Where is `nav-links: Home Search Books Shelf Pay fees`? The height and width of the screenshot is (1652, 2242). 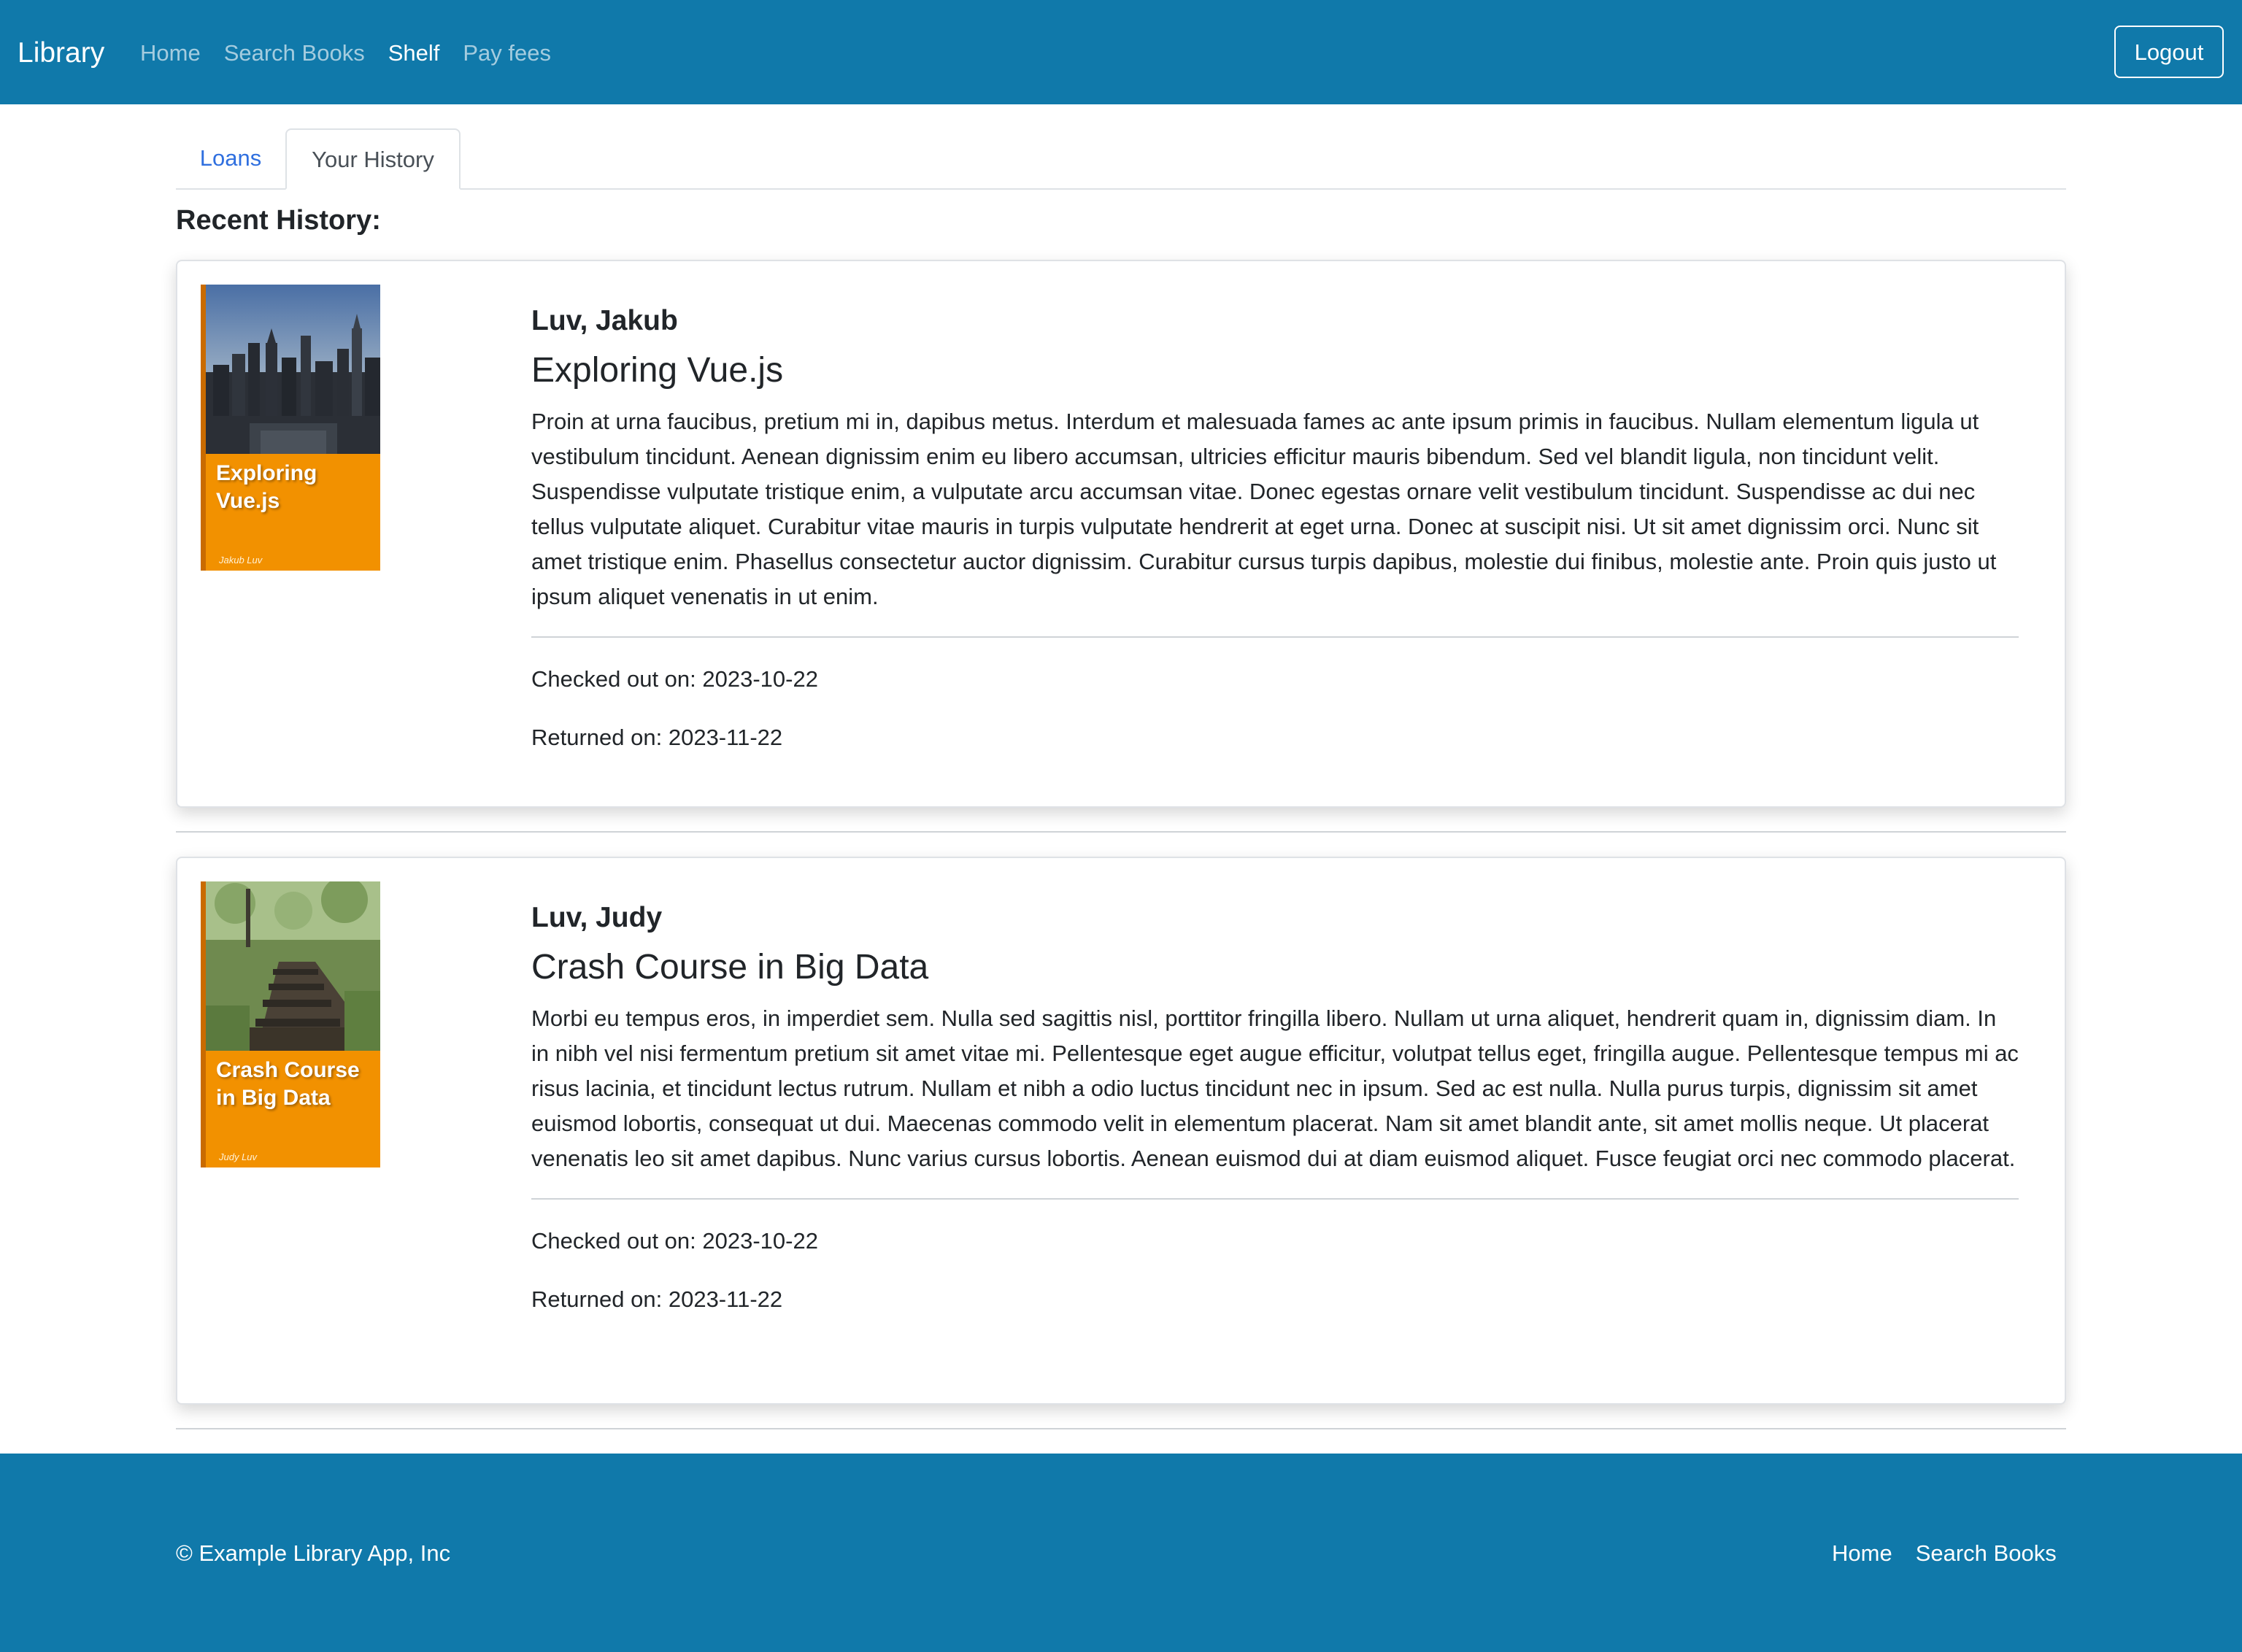 nav-links: Home Search Books Shelf Pay fees is located at coordinates (357, 53).